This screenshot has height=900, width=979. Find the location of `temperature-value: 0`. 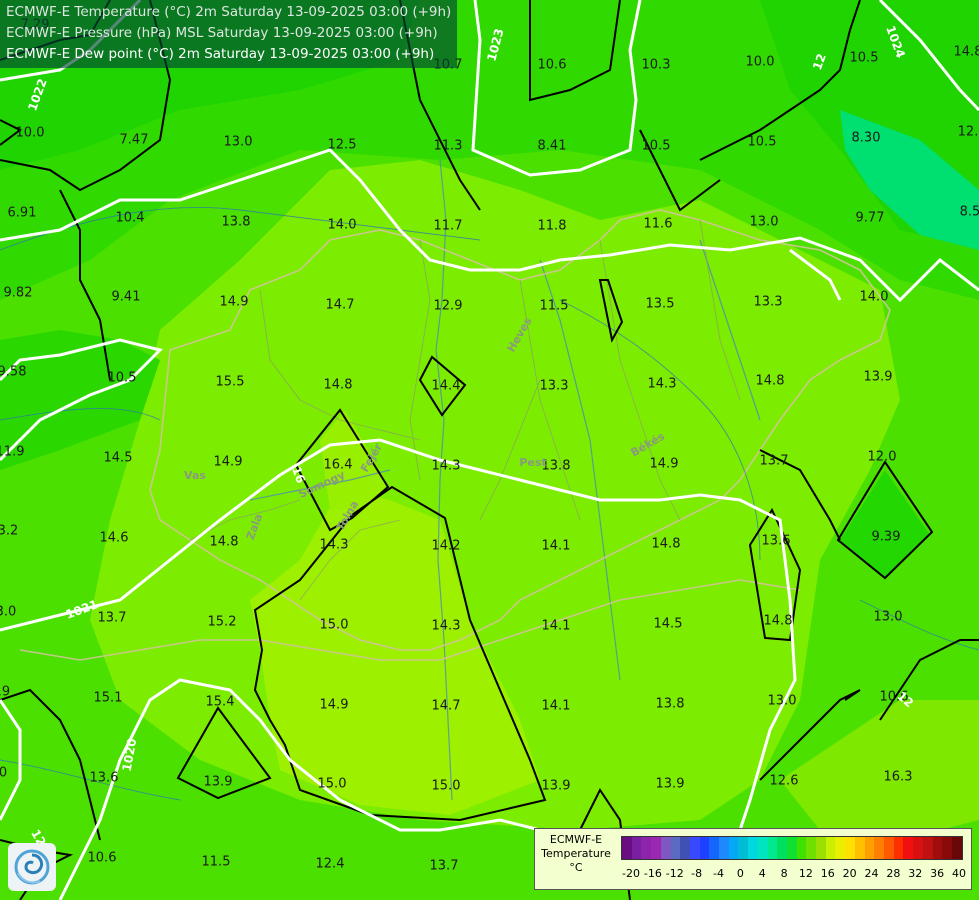

temperature-value: 0 is located at coordinates (3, 773).